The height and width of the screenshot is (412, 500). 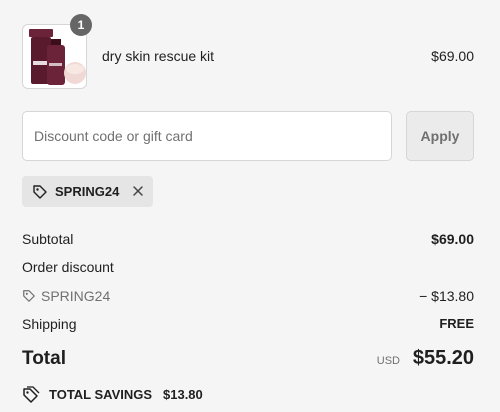 What do you see at coordinates (388, 361) in the screenshot?
I see `total-currency: USD` at bounding box center [388, 361].